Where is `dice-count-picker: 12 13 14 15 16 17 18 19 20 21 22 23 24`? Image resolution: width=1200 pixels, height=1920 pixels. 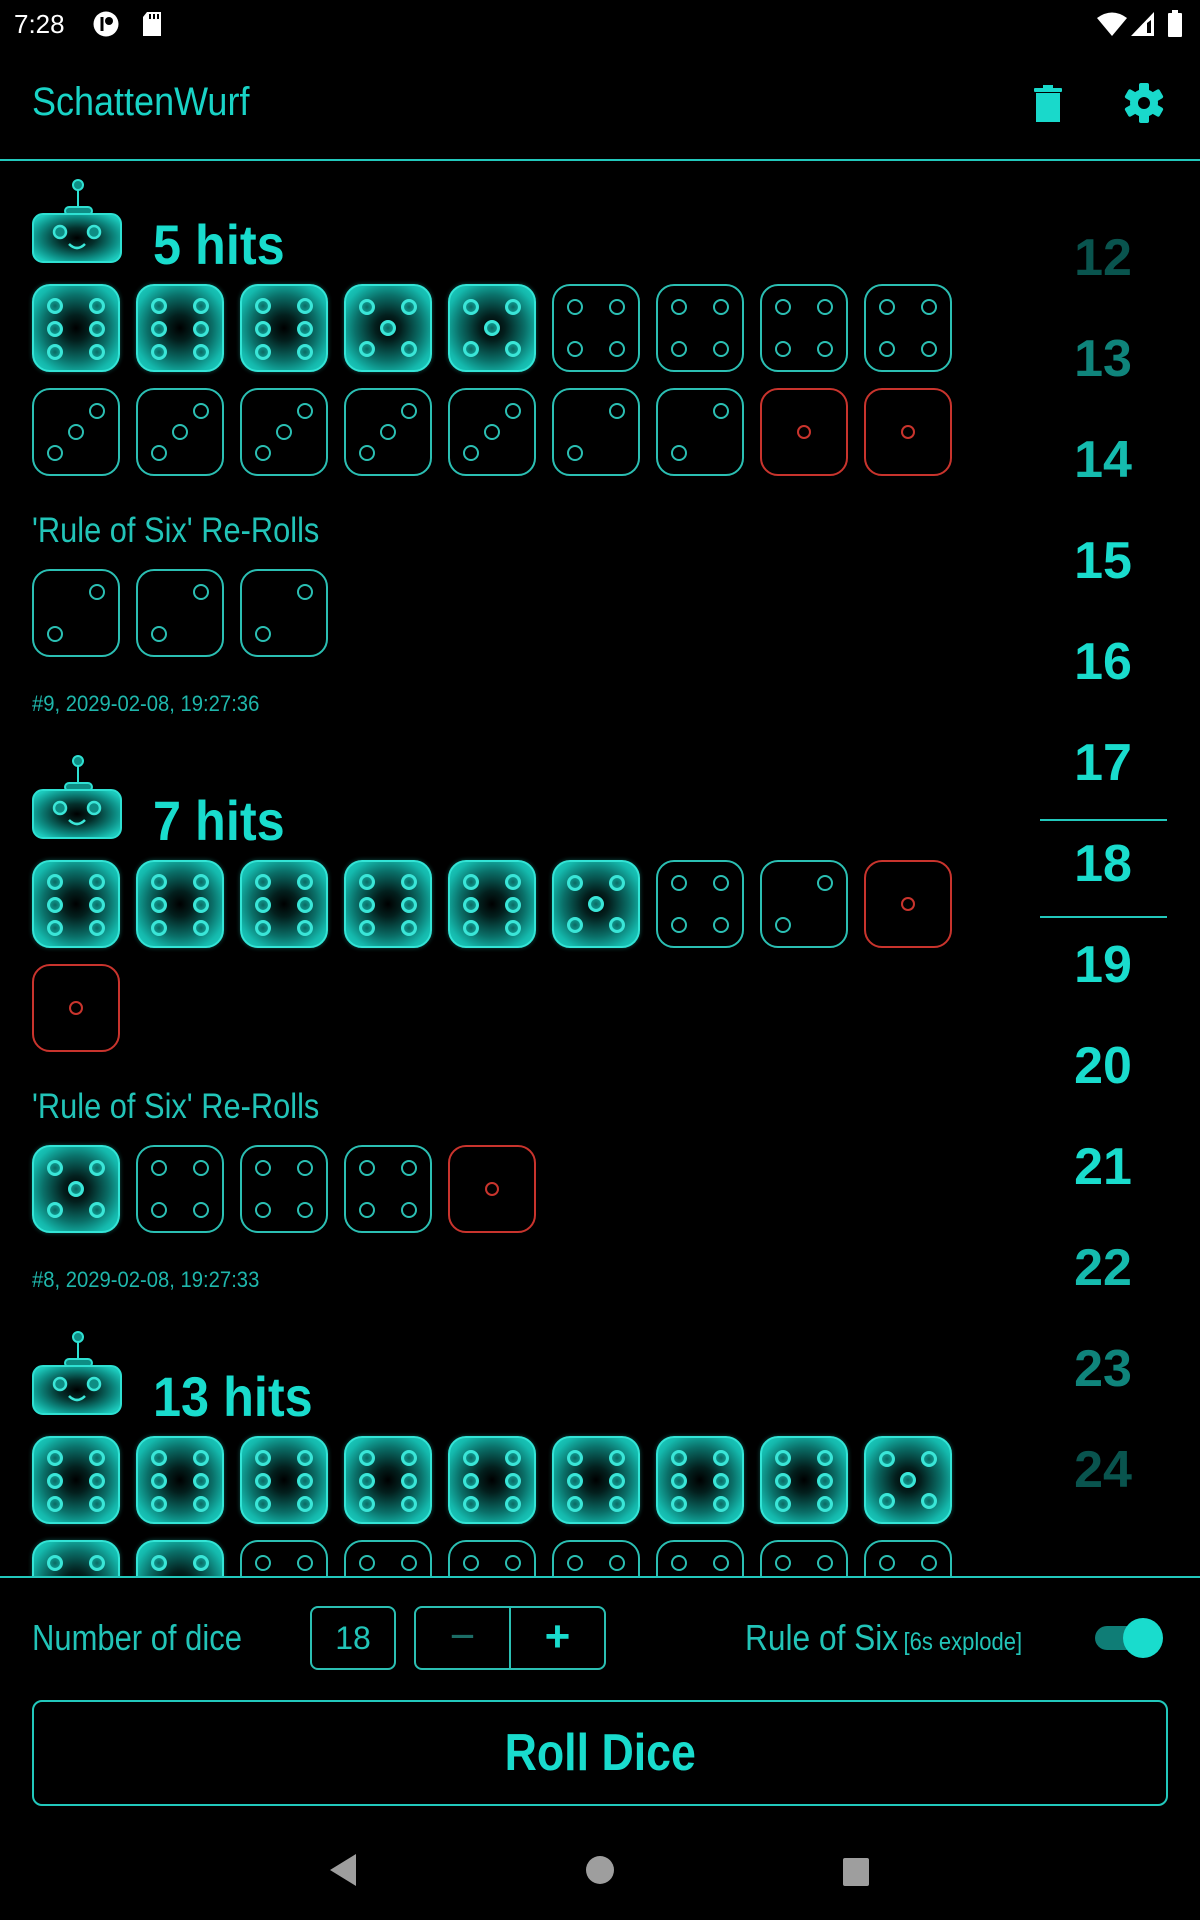 dice-count-picker: 12 13 14 15 16 17 18 19 20 21 22 23 24 is located at coordinates (1103, 864).